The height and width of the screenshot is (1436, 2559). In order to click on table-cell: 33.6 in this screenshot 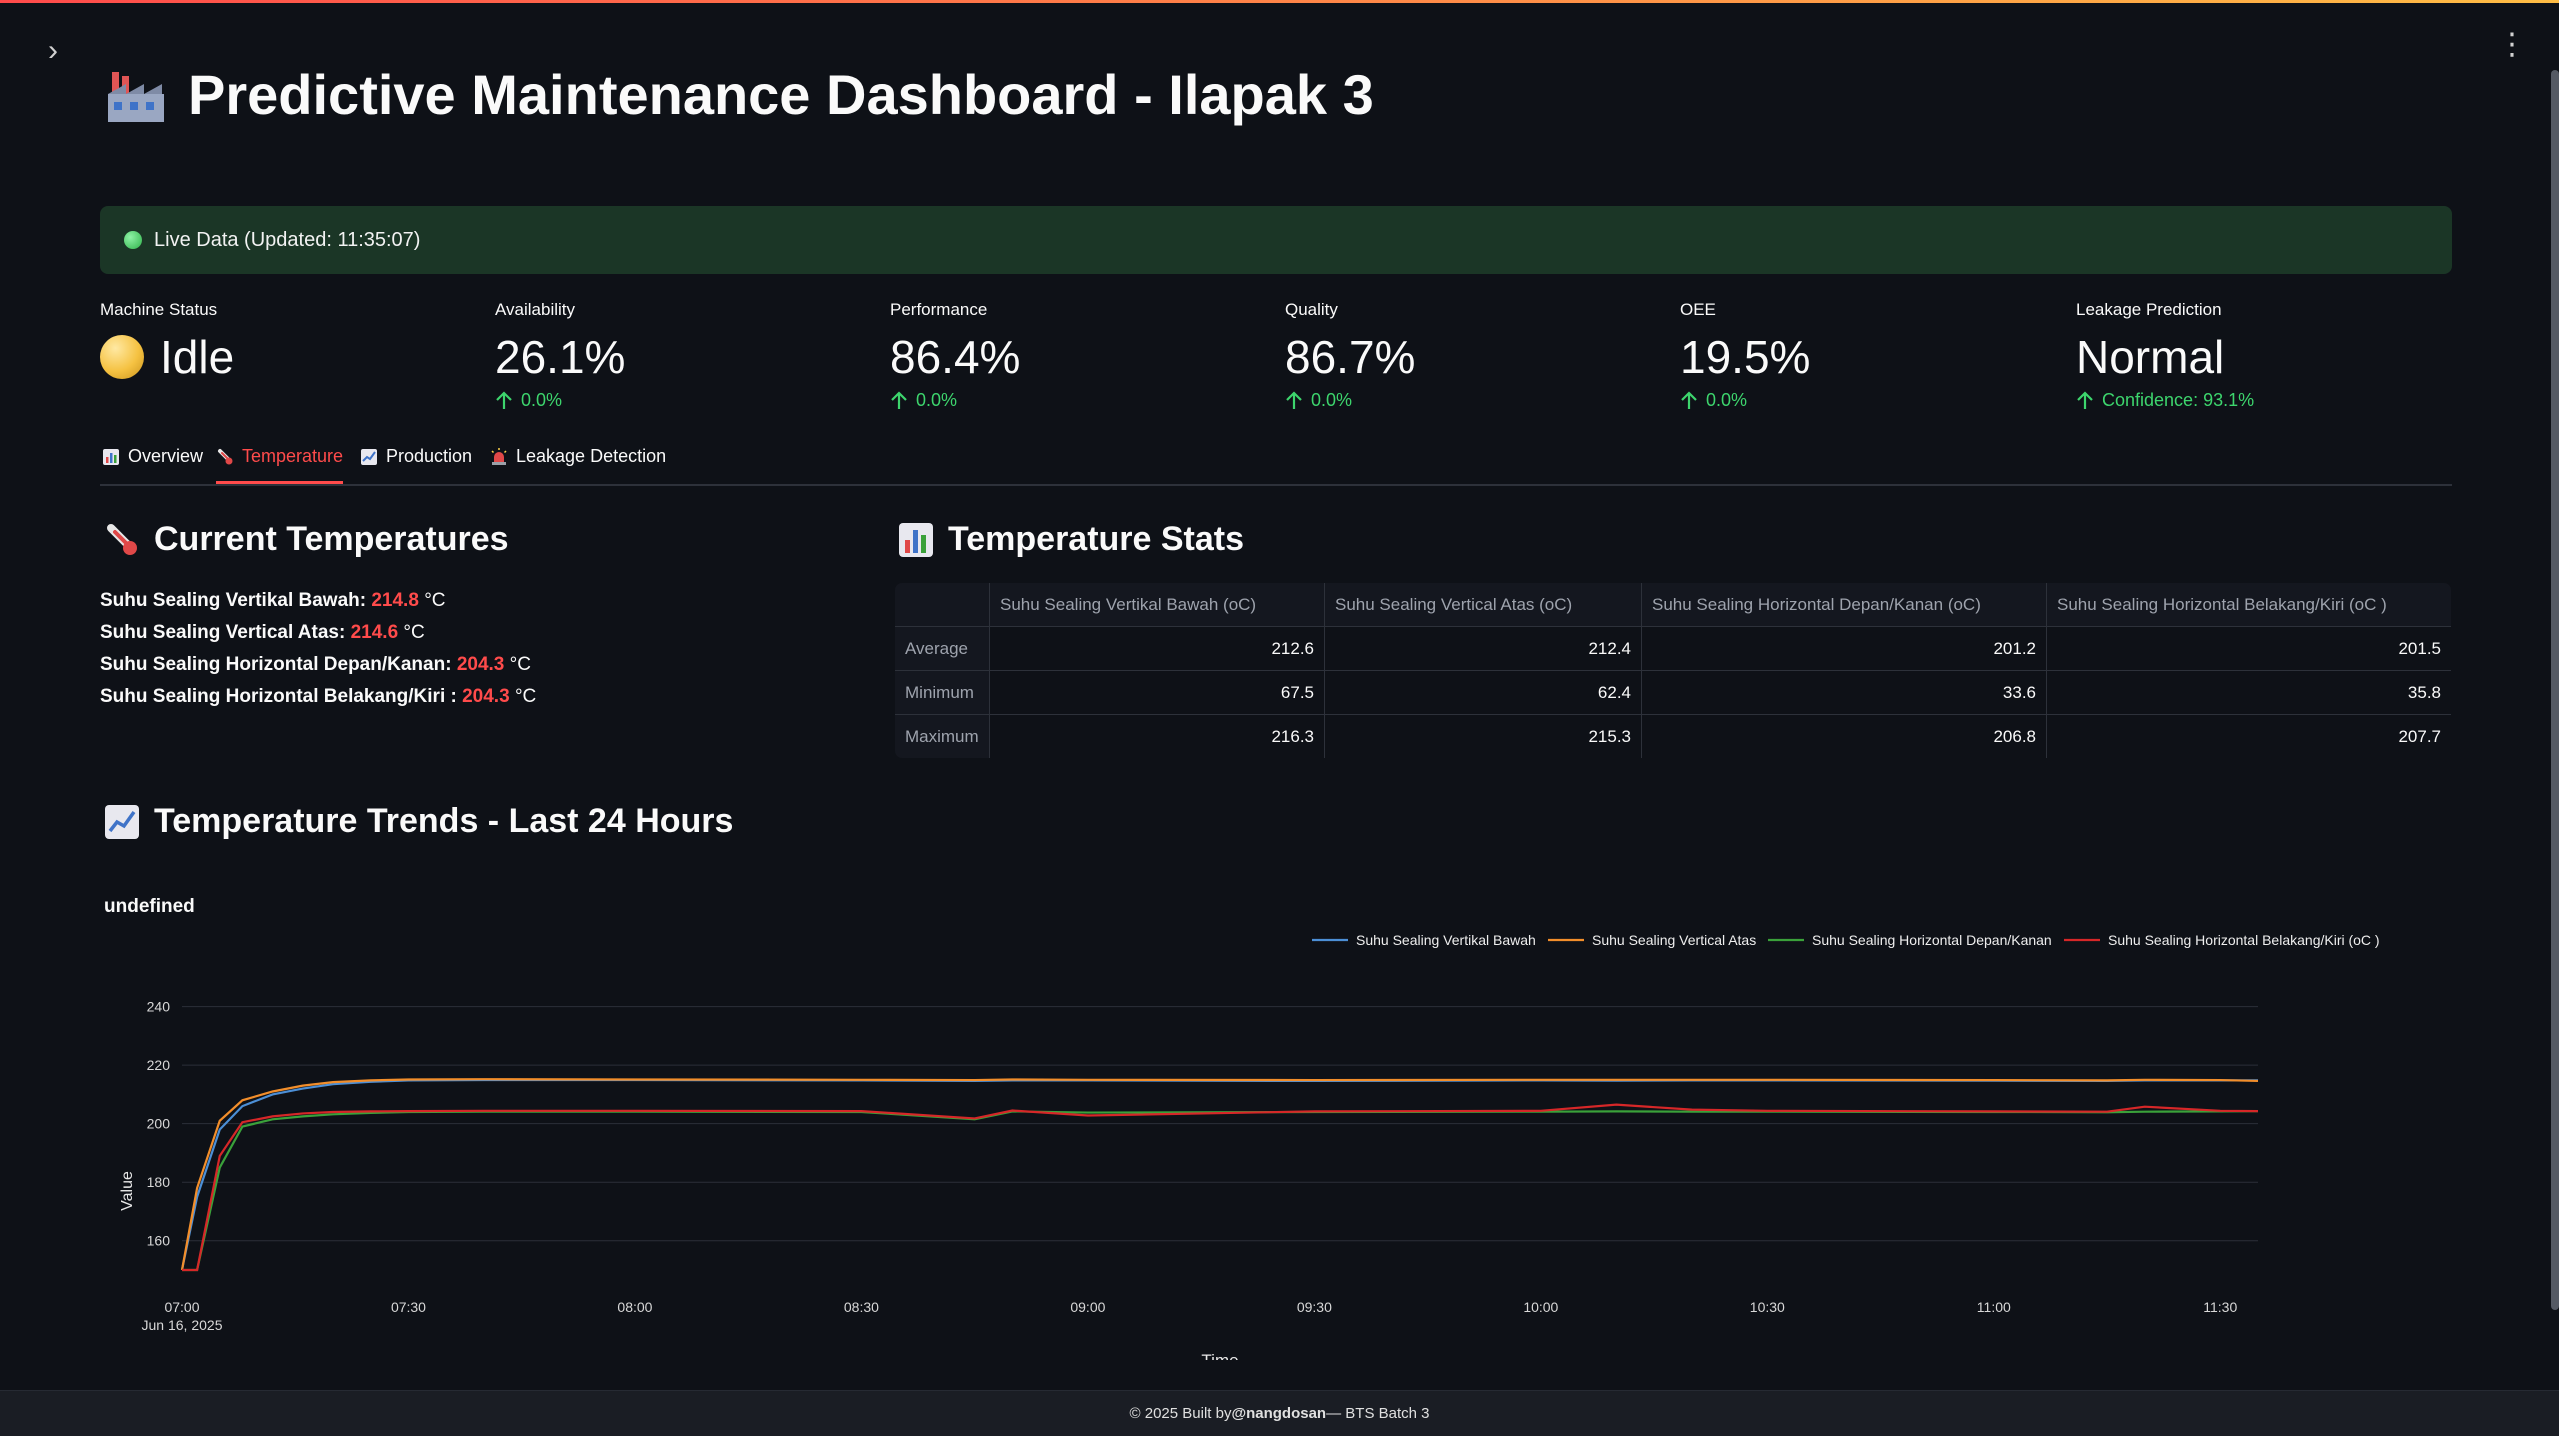, I will do `click(1844, 692)`.